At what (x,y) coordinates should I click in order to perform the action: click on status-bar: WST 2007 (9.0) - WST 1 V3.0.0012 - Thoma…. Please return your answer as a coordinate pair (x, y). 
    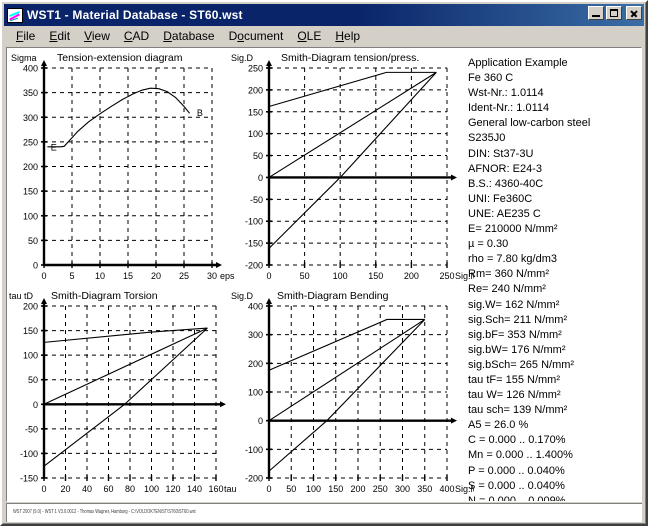
    Looking at the image, I should click on (324, 512).